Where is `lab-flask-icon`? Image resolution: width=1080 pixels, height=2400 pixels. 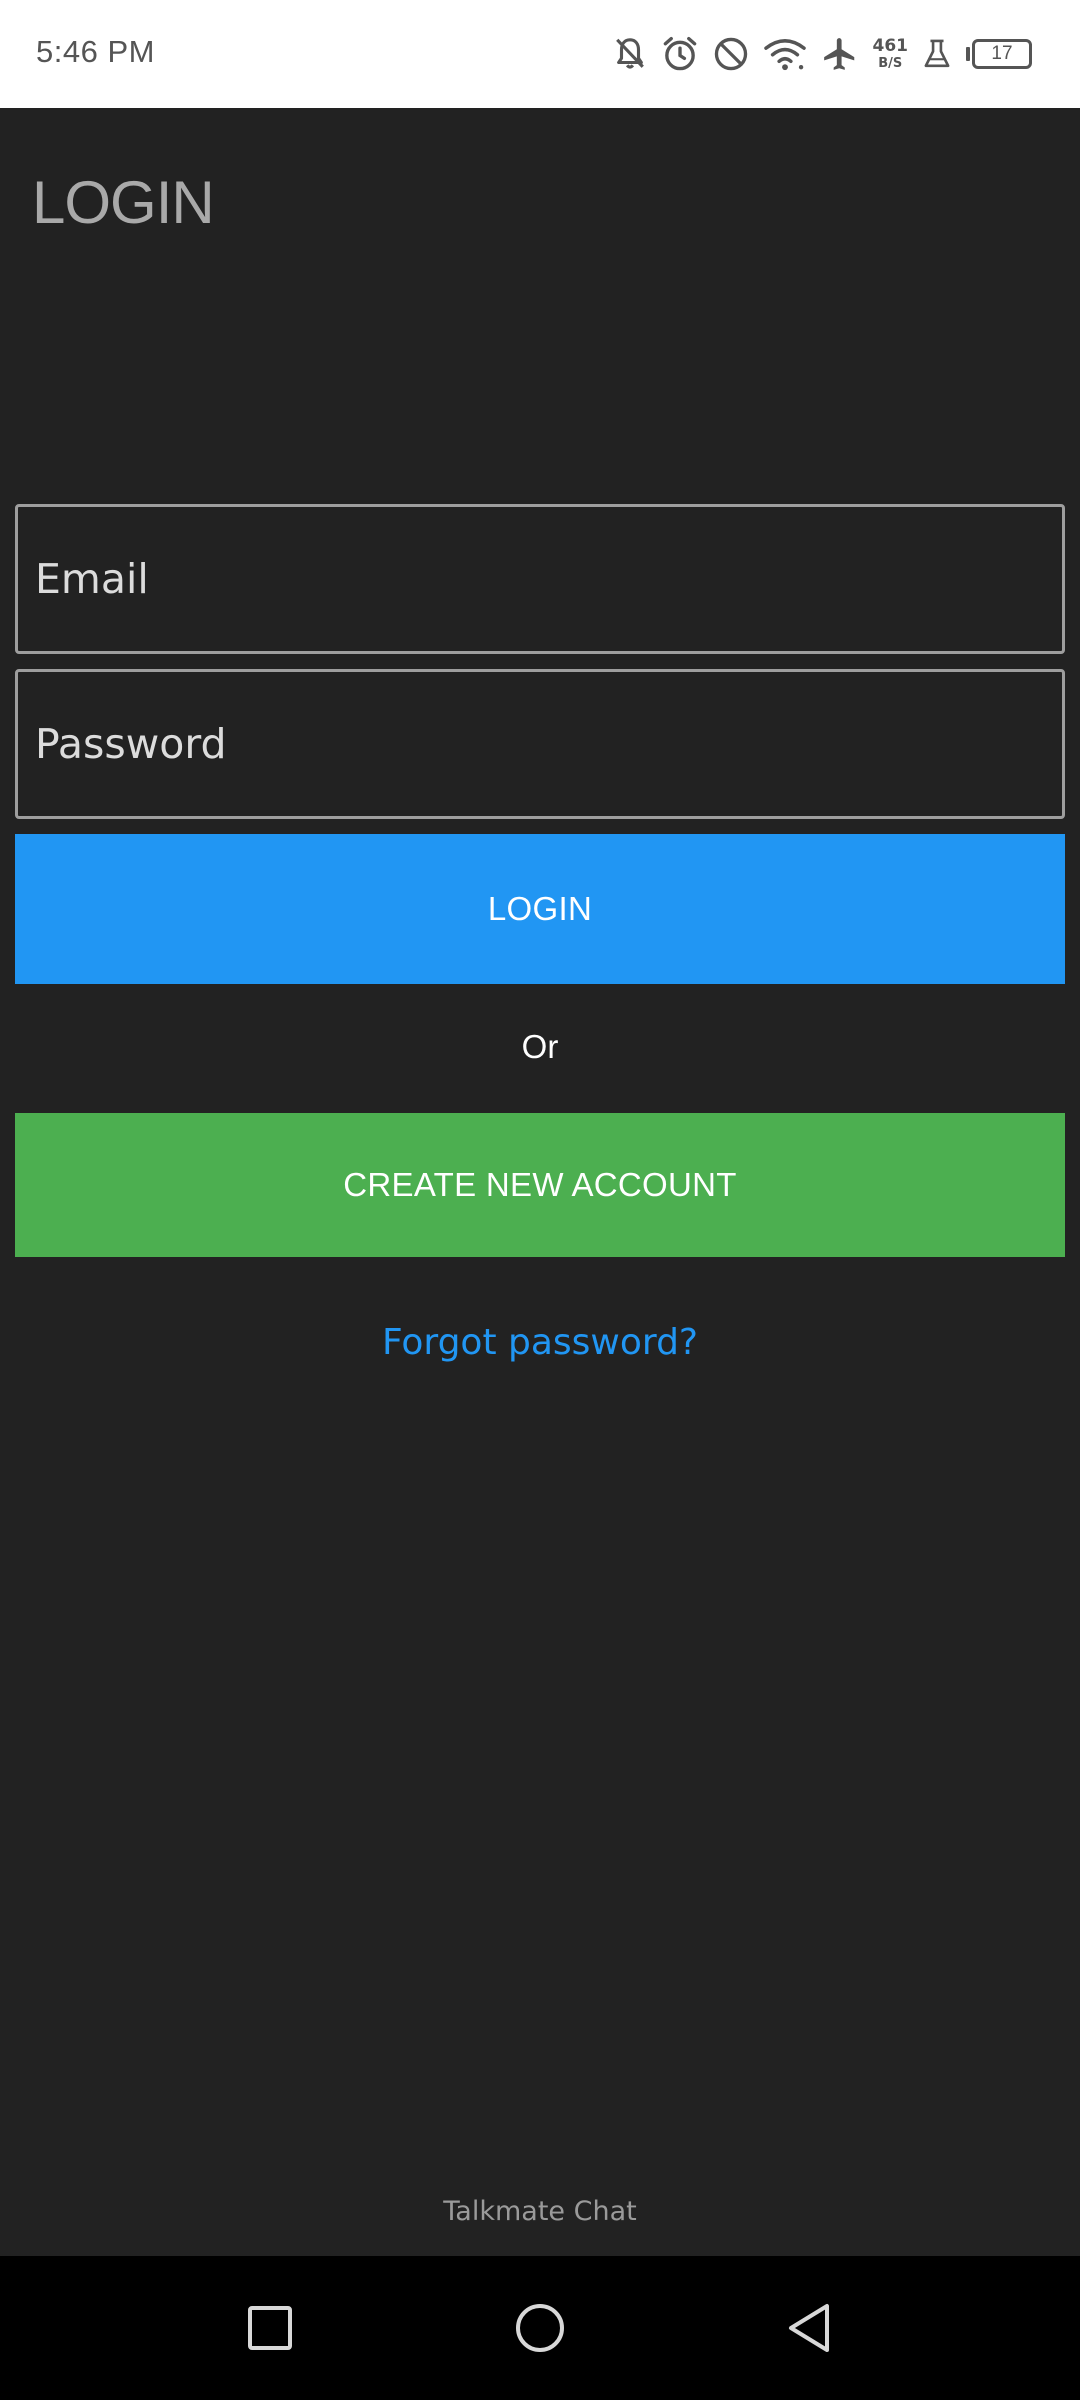 lab-flask-icon is located at coordinates (937, 54).